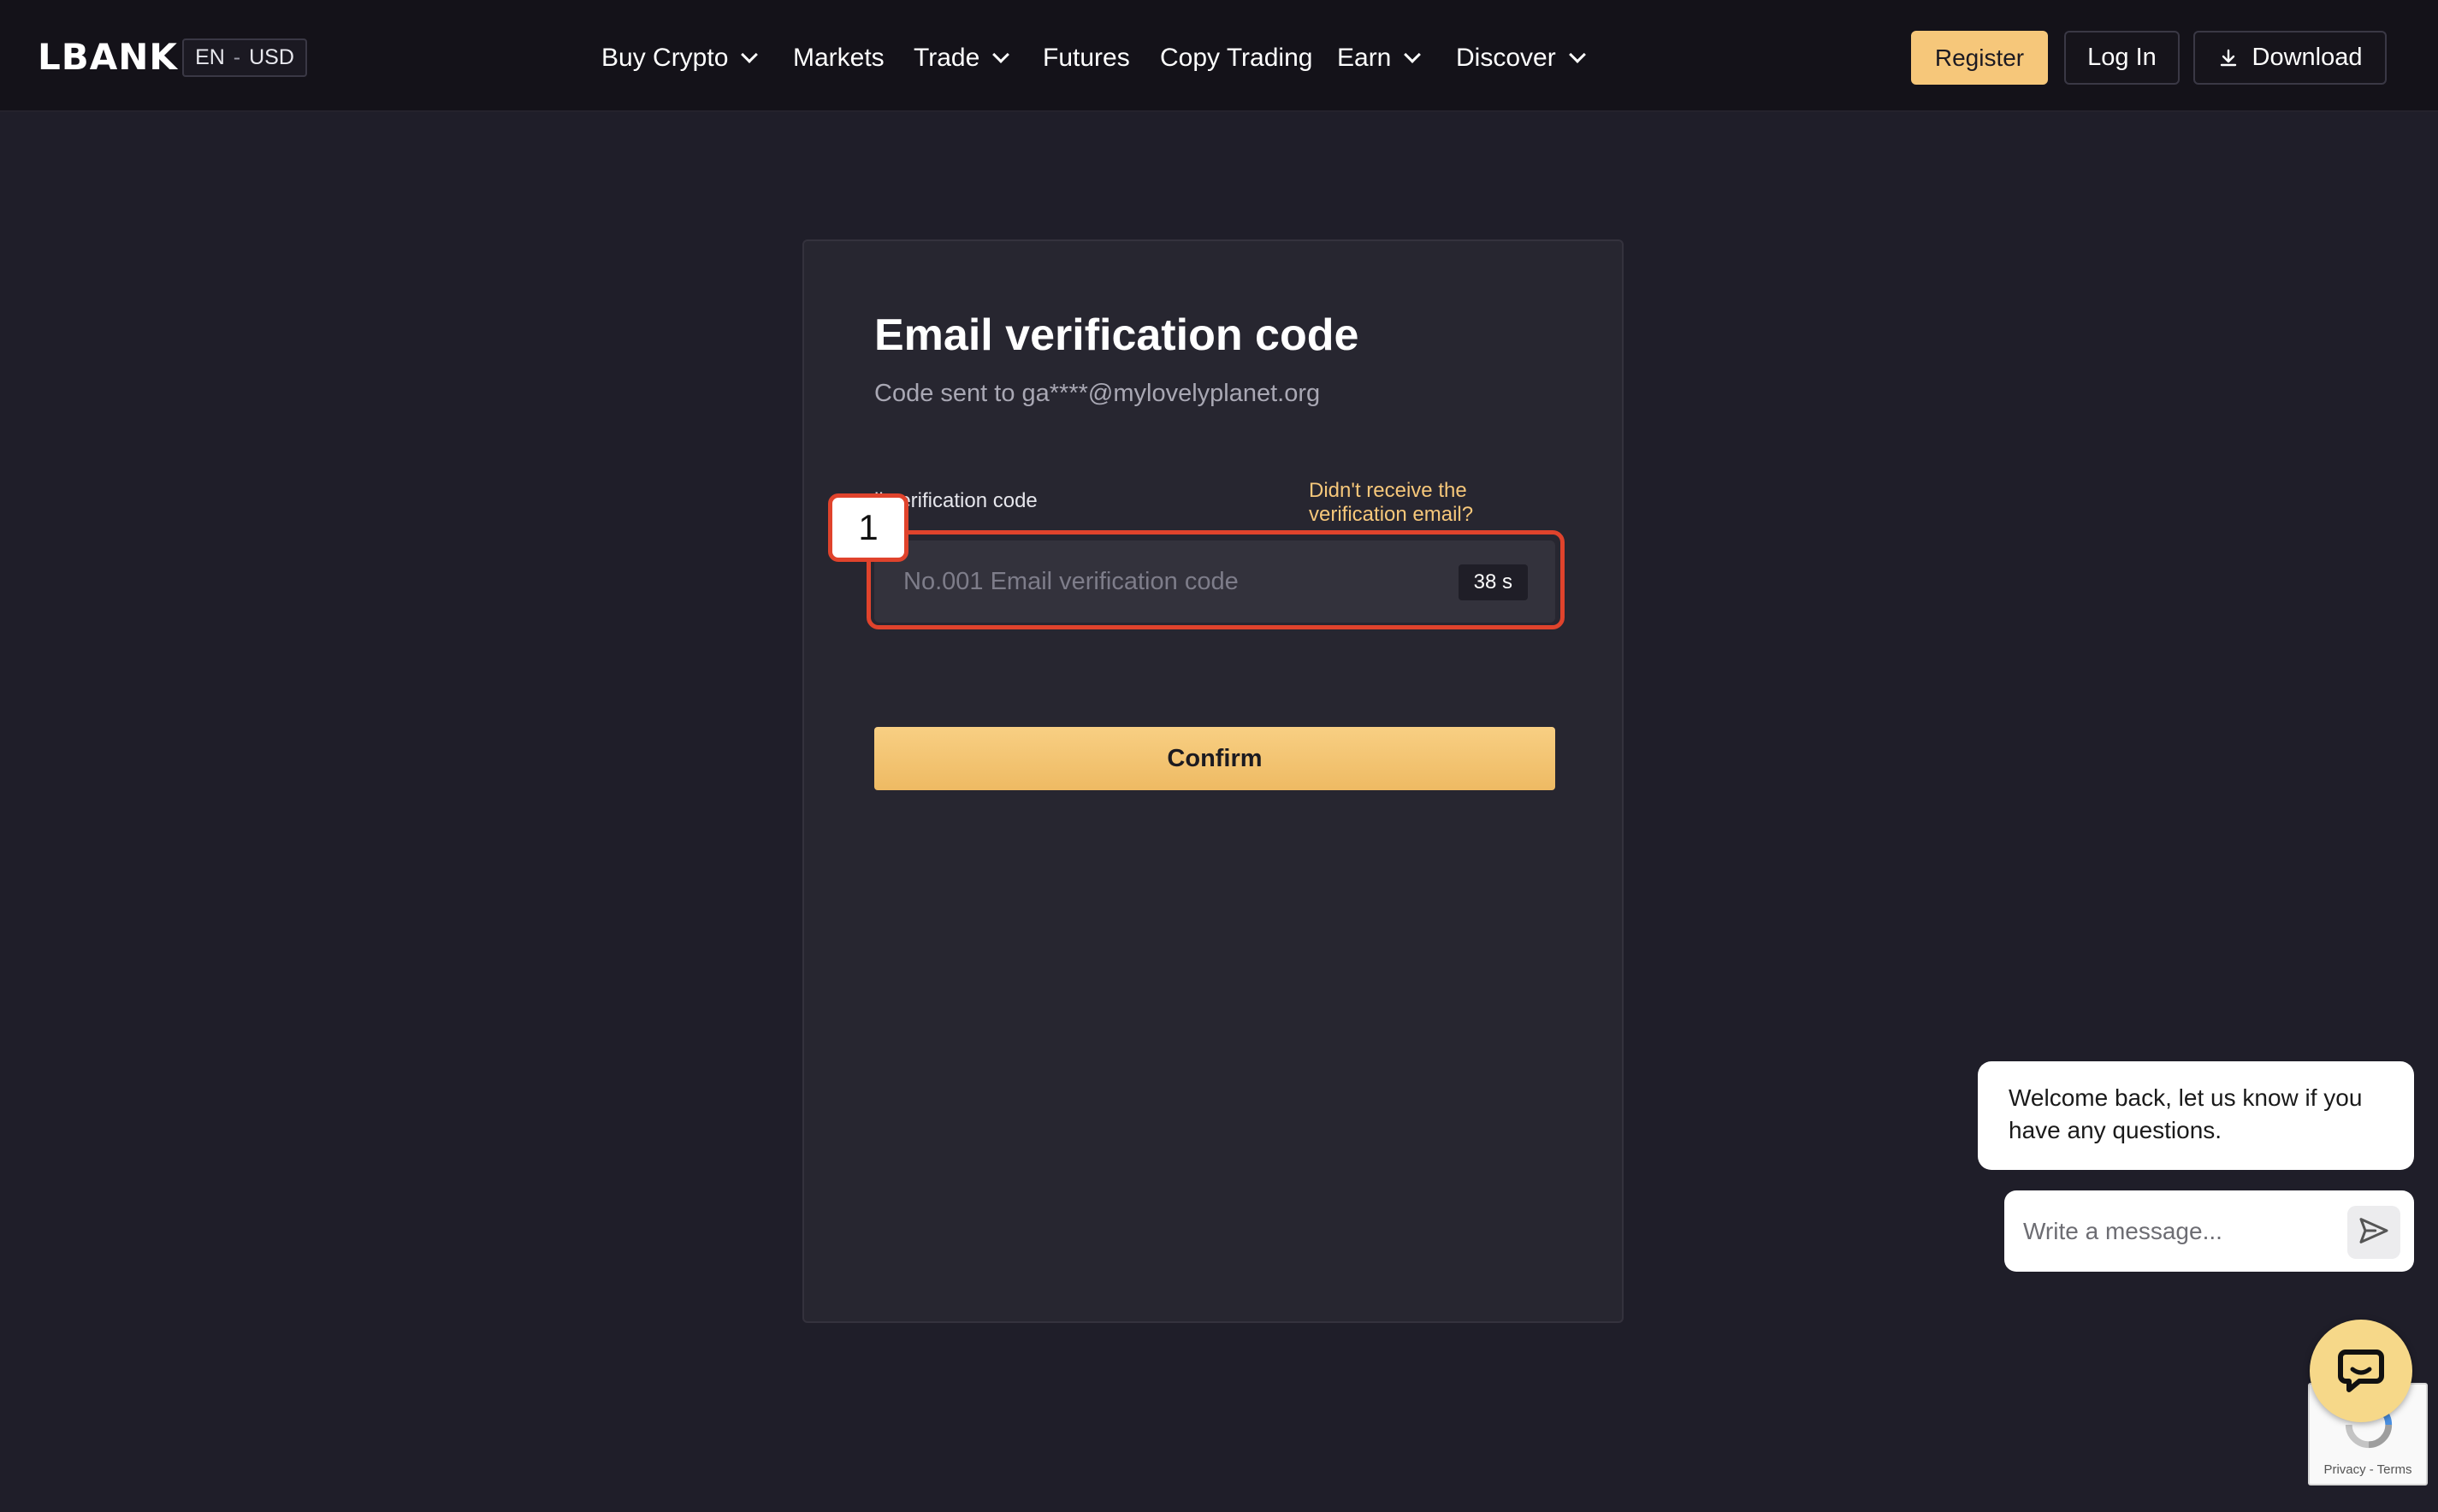  What do you see at coordinates (271, 57) in the screenshot?
I see `currency-label: USD` at bounding box center [271, 57].